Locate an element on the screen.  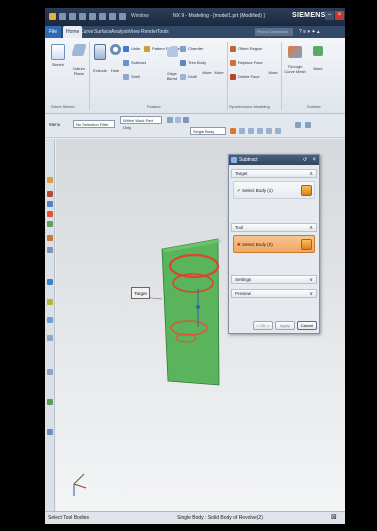
process-studio-icon is located at coordinates (50, 302).